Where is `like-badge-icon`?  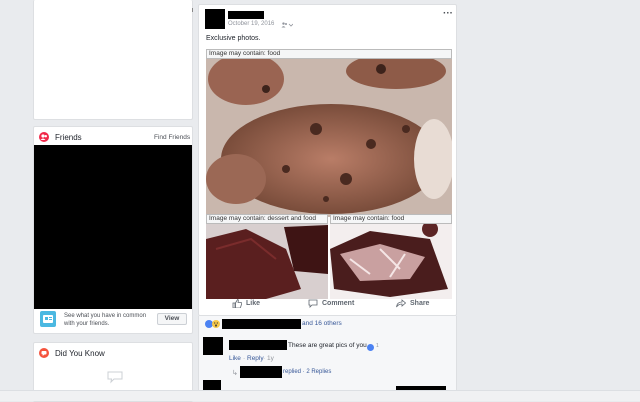
like-badge-icon is located at coordinates (370, 347).